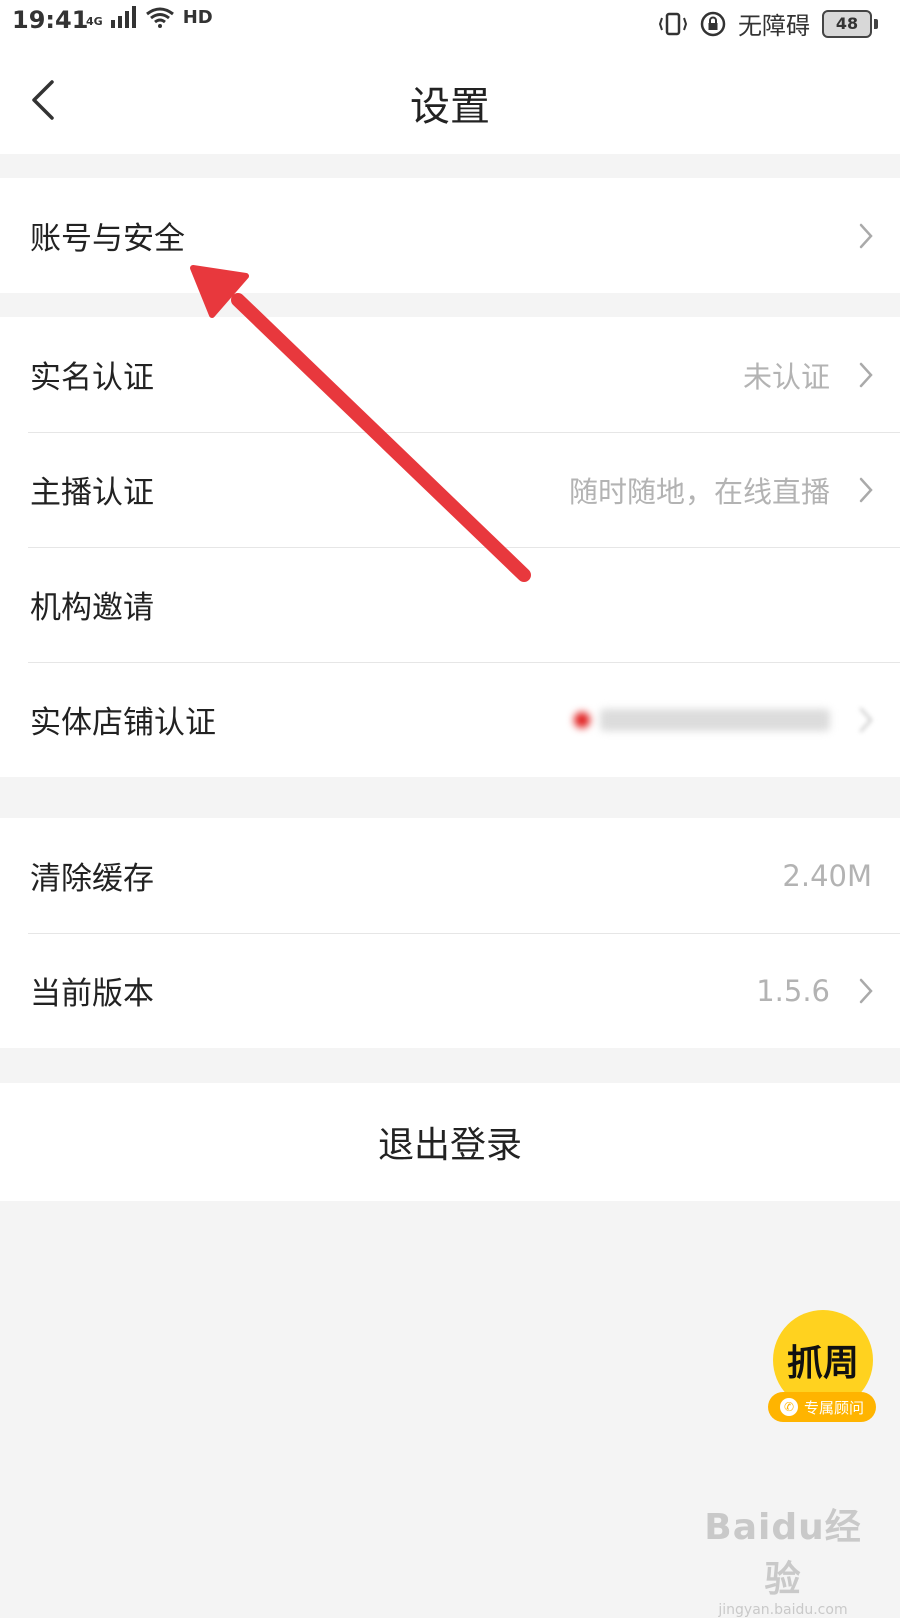  Describe the element at coordinates (823, 1369) in the screenshot. I see `advisor-float-button: 抓周 ✆ 专属顾问` at that location.